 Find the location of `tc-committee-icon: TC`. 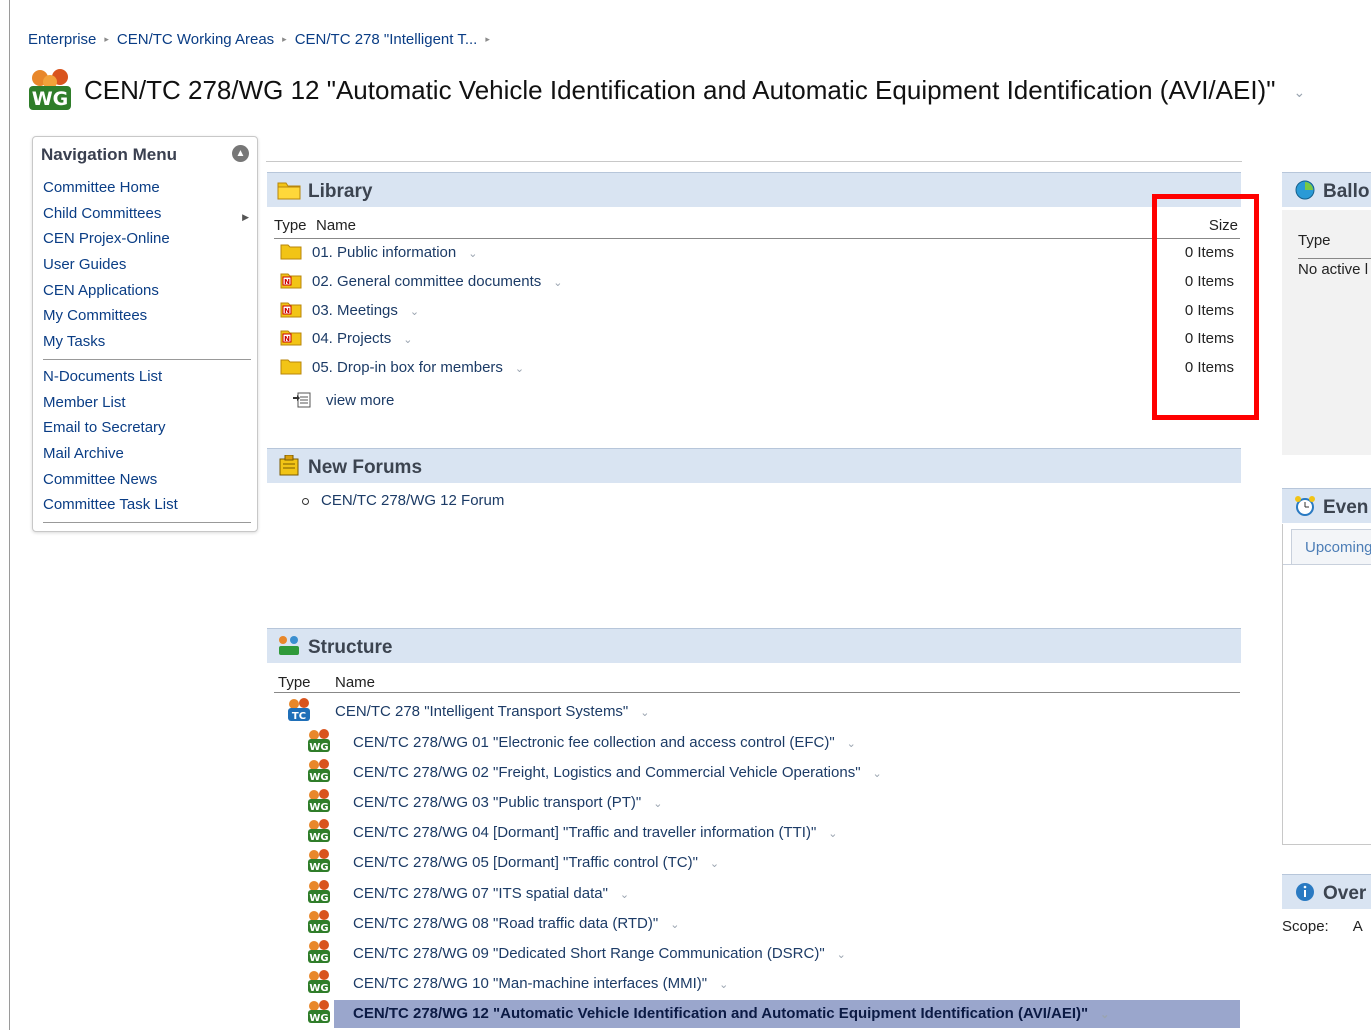

tc-committee-icon: TC is located at coordinates (299, 710).